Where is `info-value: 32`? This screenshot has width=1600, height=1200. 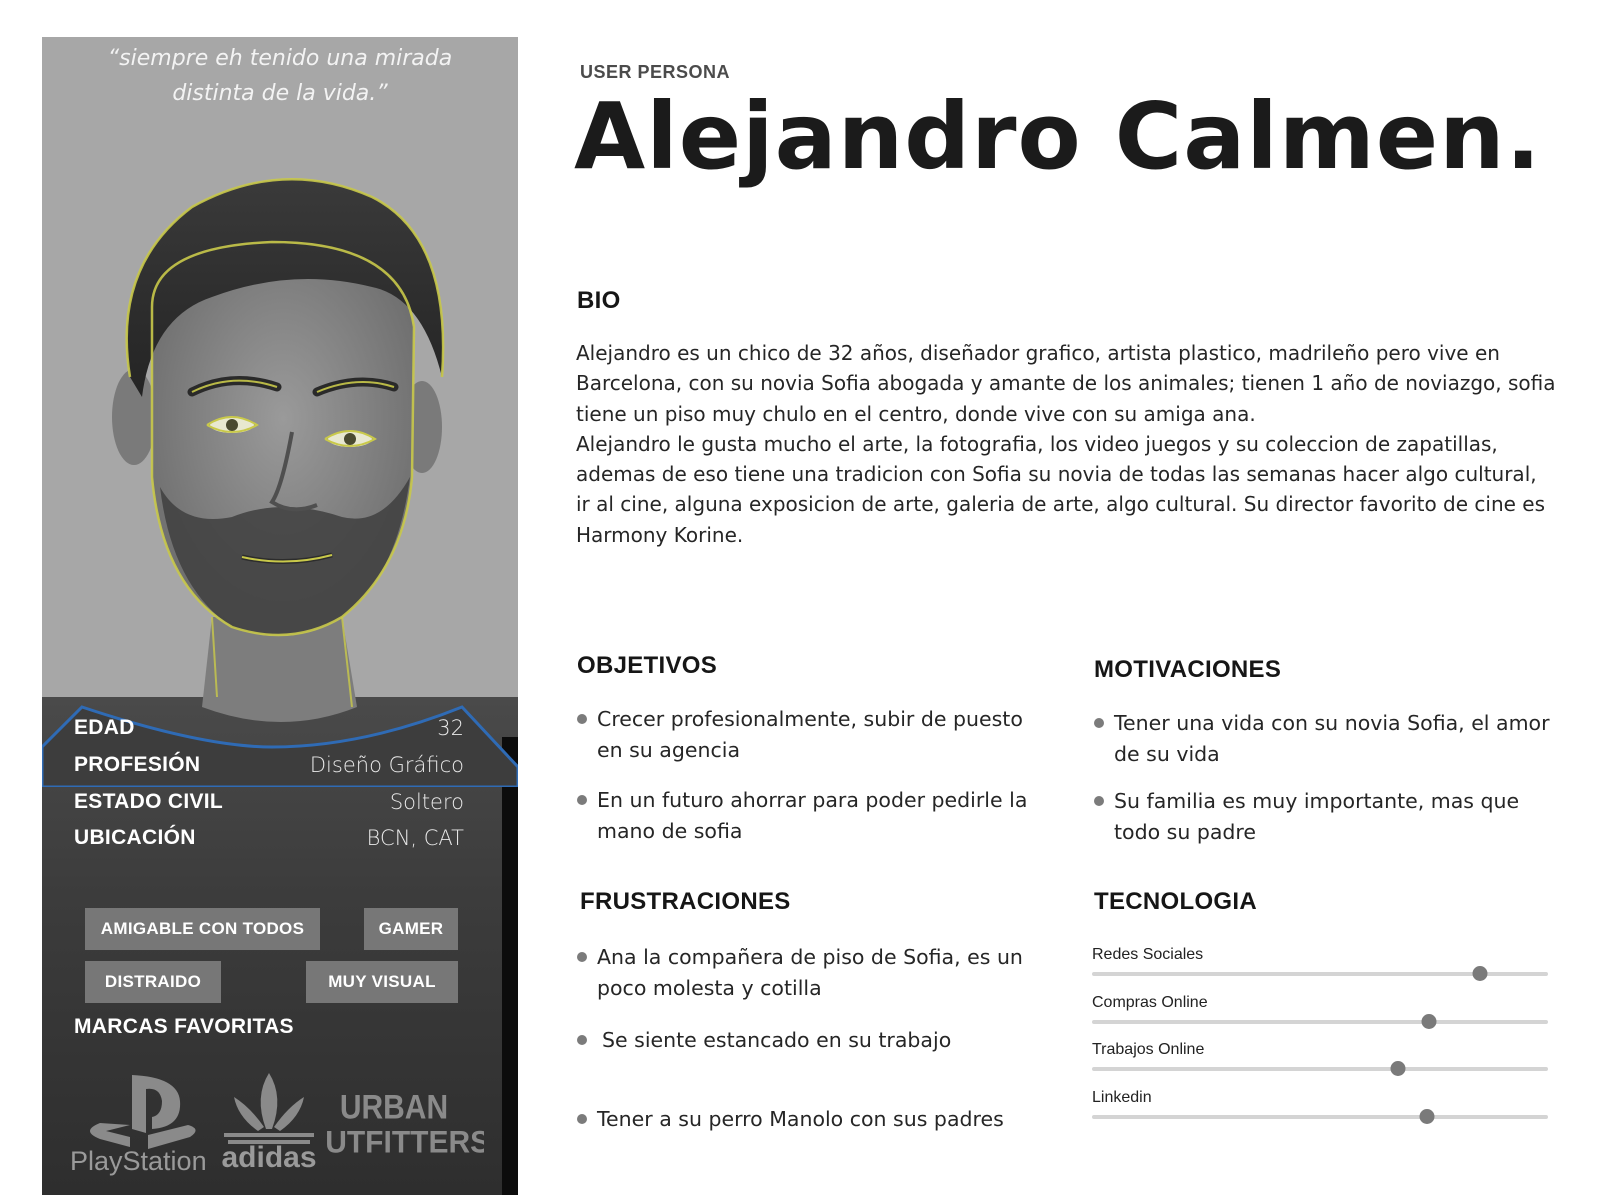
info-value: 32 is located at coordinates (450, 728).